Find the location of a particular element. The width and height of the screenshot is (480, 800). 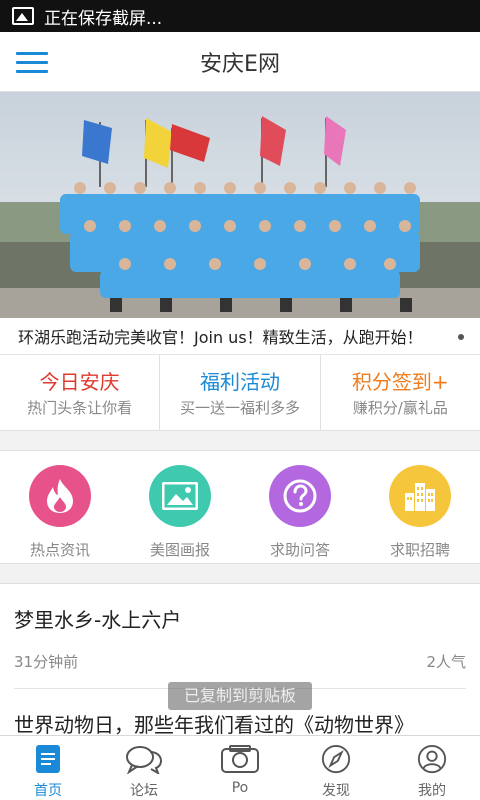

tab-label: 发现 is located at coordinates (336, 791).